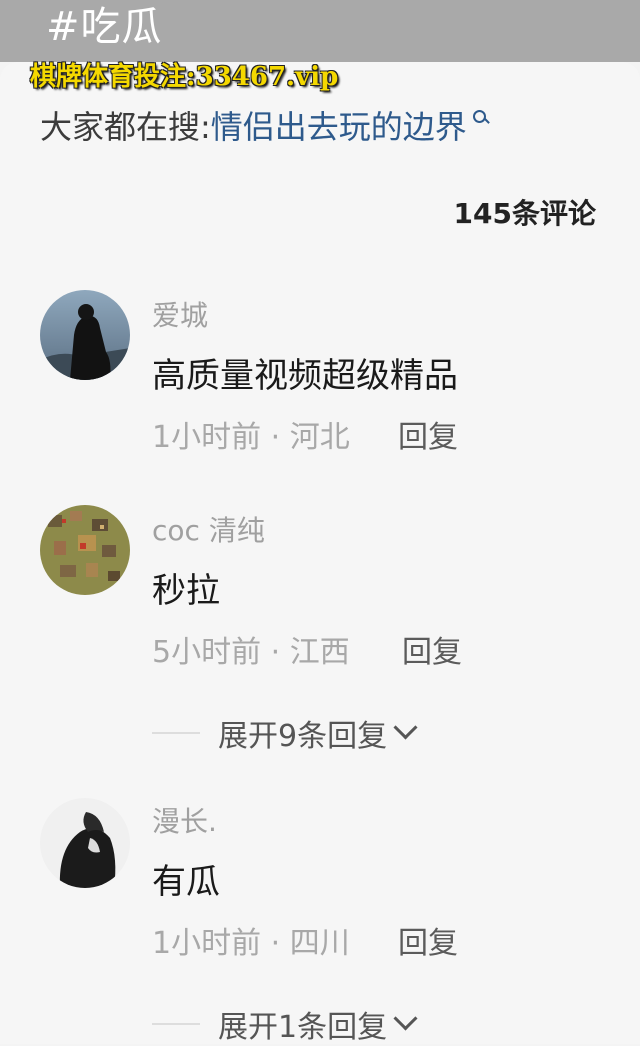 The image size is (640, 1046). What do you see at coordinates (302, 736) in the screenshot?
I see `expand-replies-label: 展开9条回复` at bounding box center [302, 736].